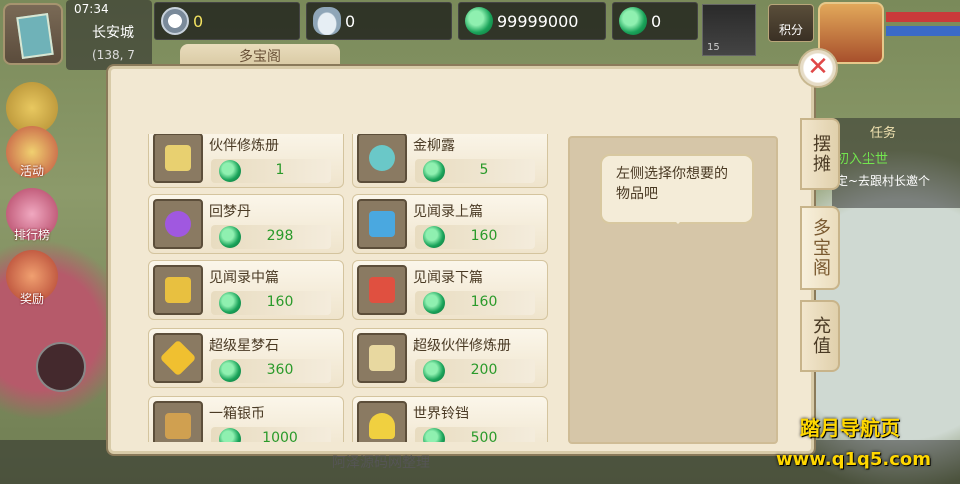 This screenshot has height=484, width=960. I want to click on hint-bubble: 左侧选择你想要的物品吧, so click(677, 189).